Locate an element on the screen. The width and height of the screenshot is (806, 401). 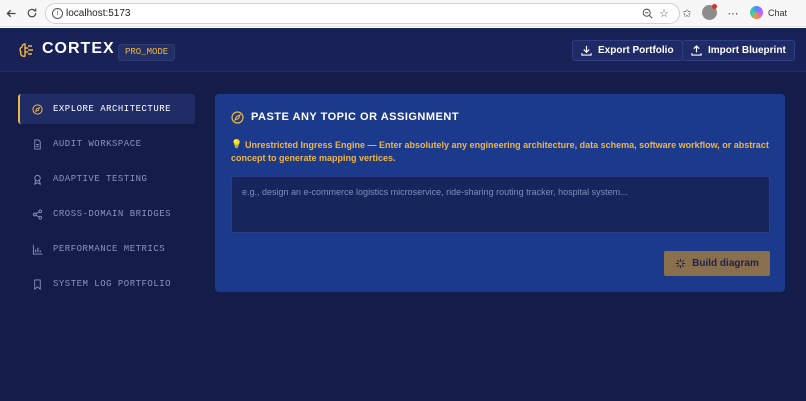
build-diagram-label: Build diagram is located at coordinates (725, 263).